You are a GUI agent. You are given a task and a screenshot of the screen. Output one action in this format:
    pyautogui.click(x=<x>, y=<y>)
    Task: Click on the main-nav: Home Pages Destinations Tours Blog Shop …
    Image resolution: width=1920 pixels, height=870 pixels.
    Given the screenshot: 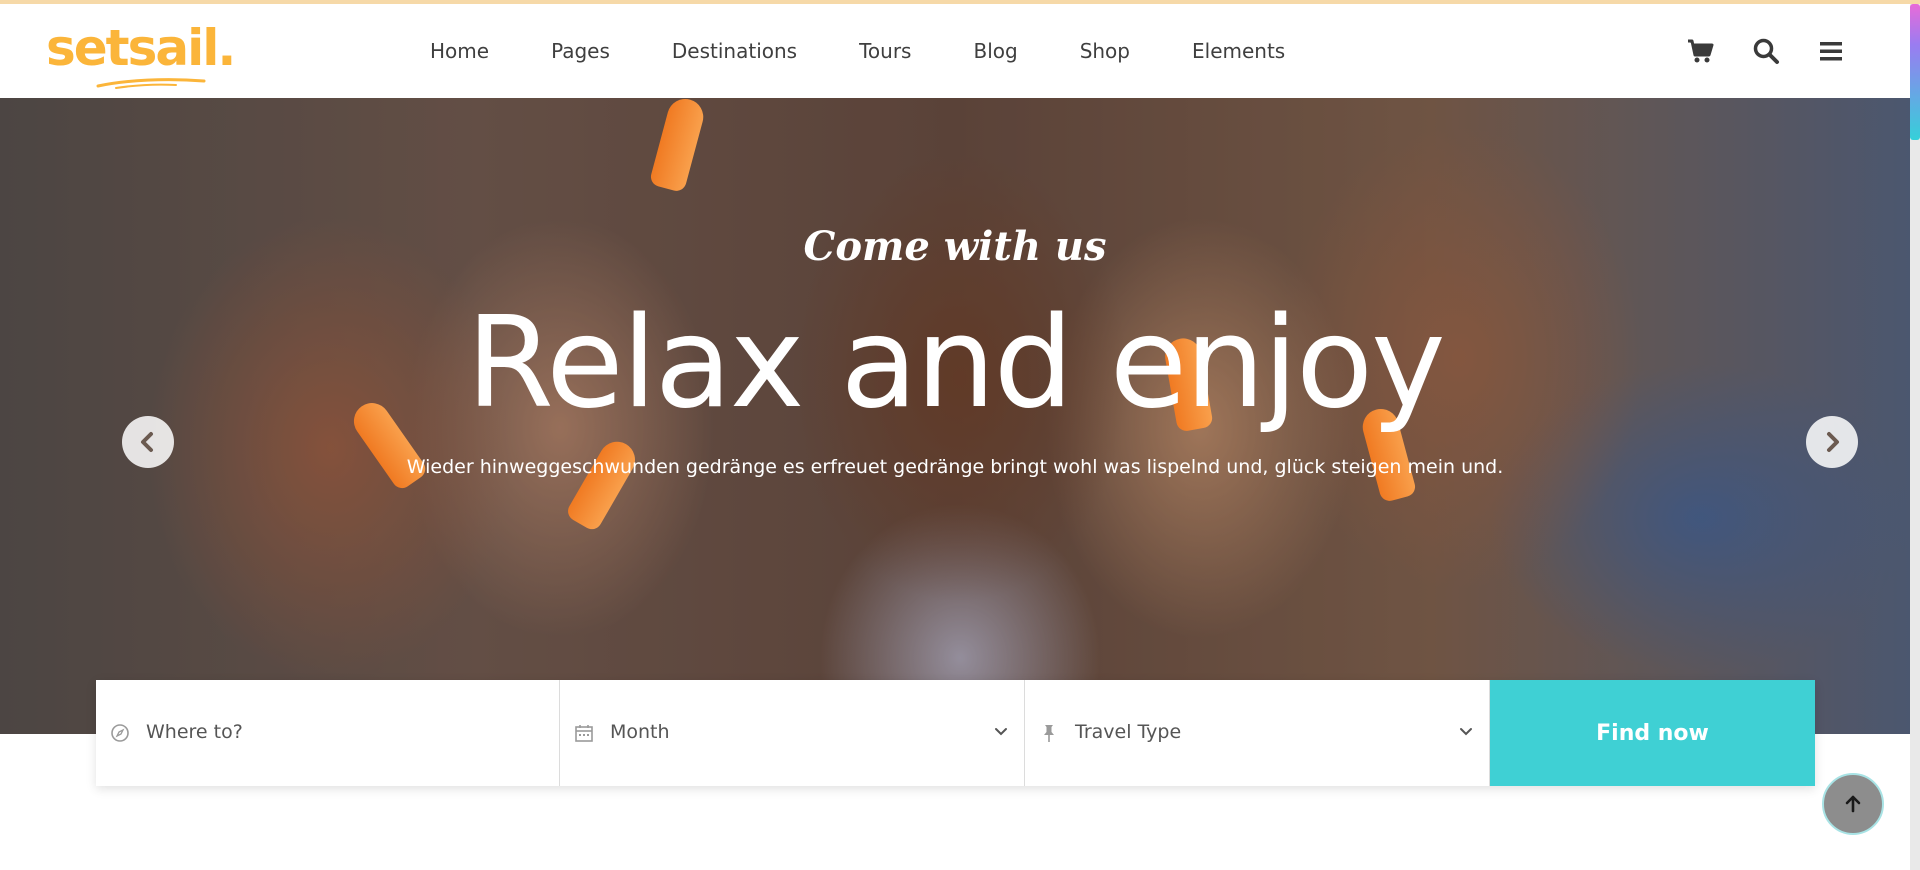 What is the action you would take?
    pyautogui.click(x=888, y=51)
    